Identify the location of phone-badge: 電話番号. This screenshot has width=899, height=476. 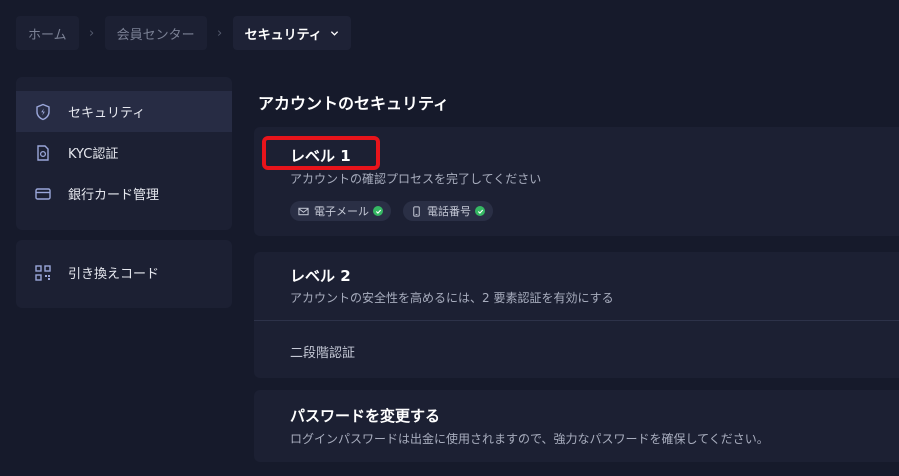
(448, 211).